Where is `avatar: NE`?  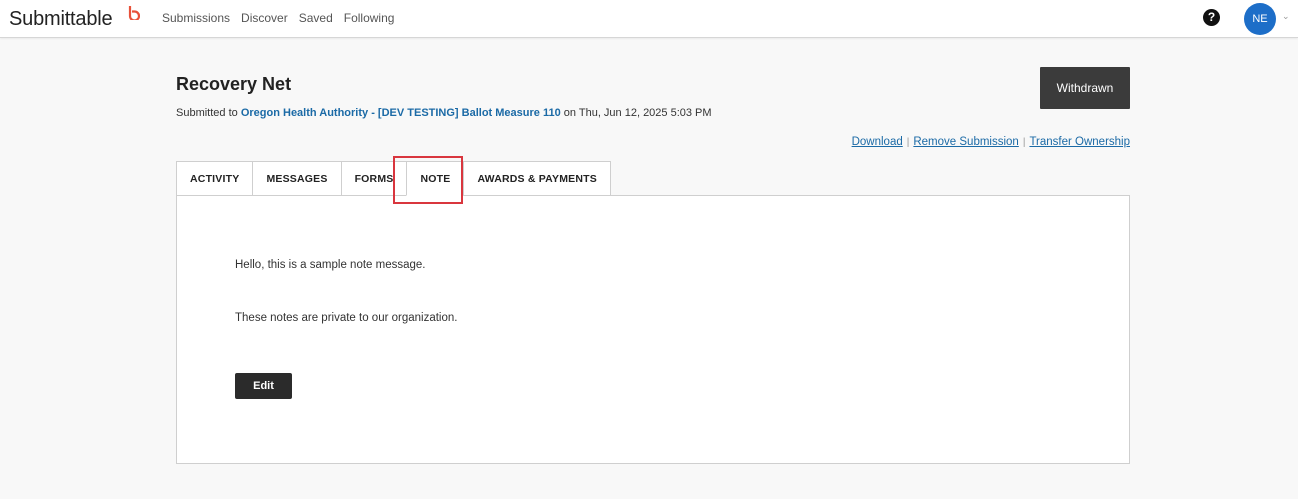
avatar: NE is located at coordinates (1260, 19).